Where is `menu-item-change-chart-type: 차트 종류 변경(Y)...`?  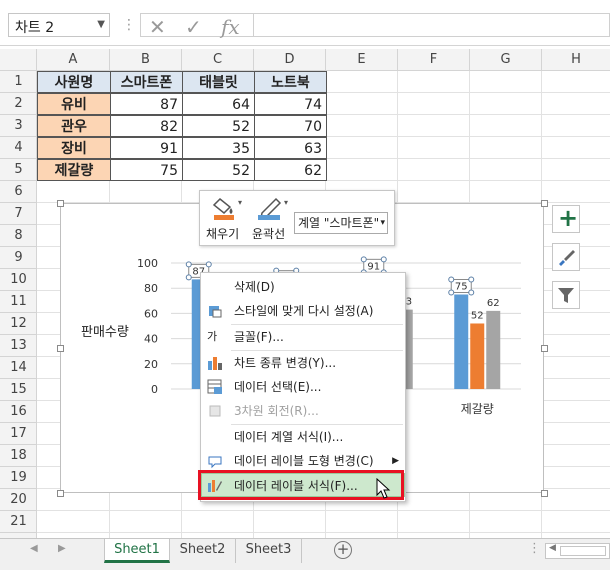
menu-item-change-chart-type: 차트 종류 변경(Y)... is located at coordinates (303, 363).